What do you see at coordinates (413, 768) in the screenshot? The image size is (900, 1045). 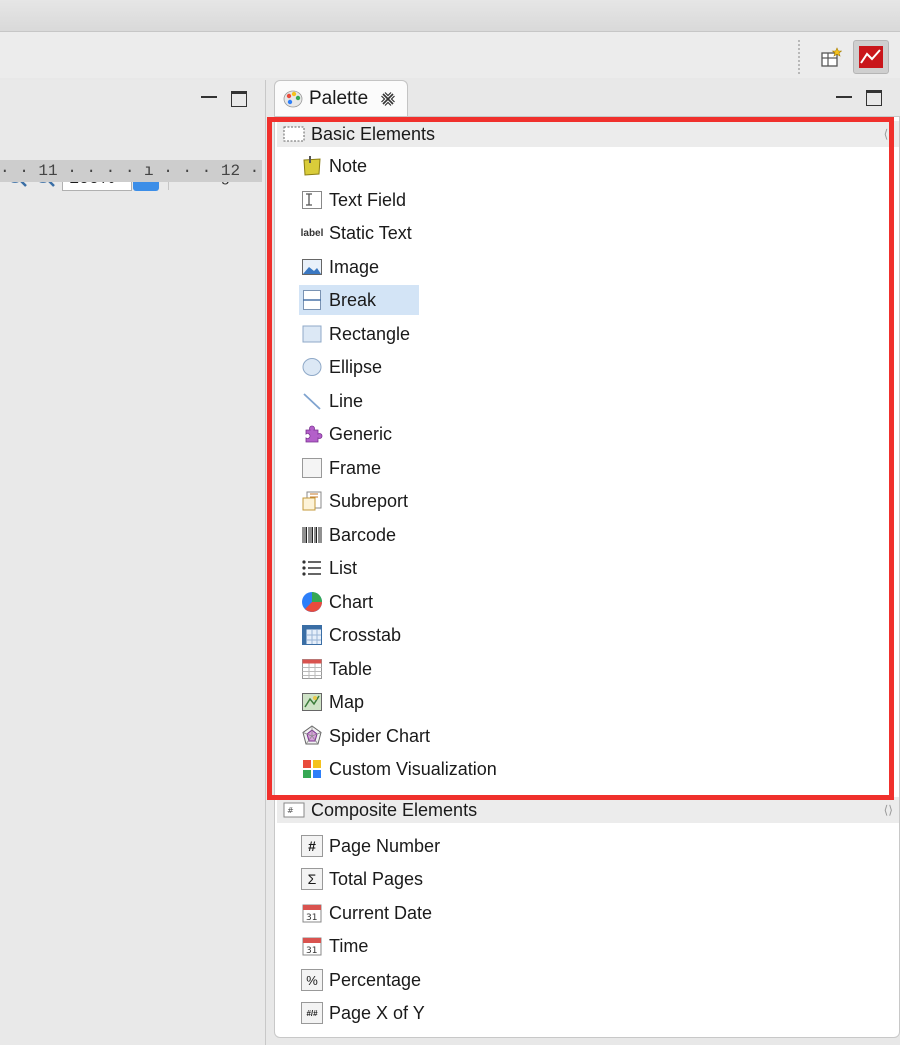 I see `palette-item-label: Custom Visualization` at bounding box center [413, 768].